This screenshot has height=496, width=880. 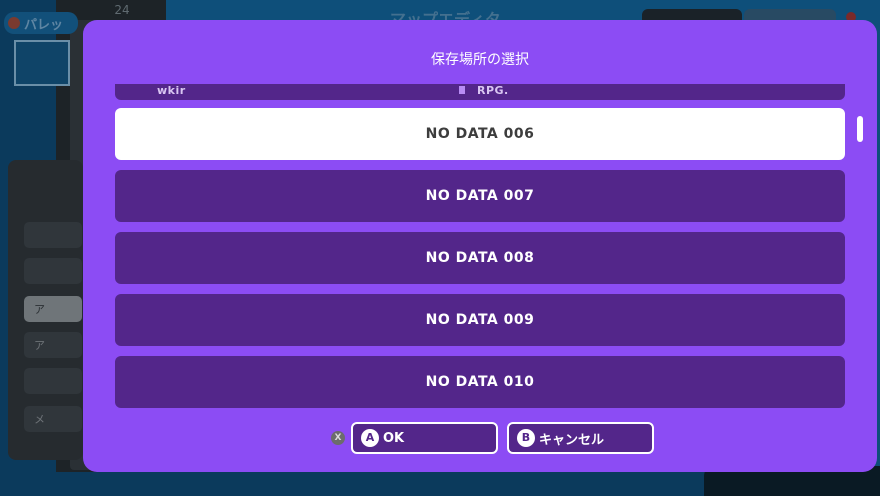 I want to click on palette-tab: パレッ, so click(x=41, y=23).